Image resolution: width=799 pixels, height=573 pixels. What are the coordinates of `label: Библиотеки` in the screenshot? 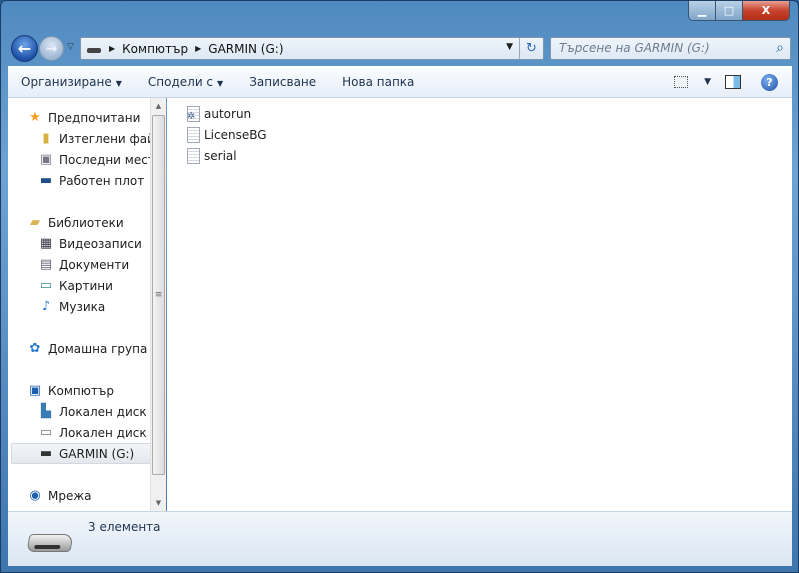 It's located at (86, 222).